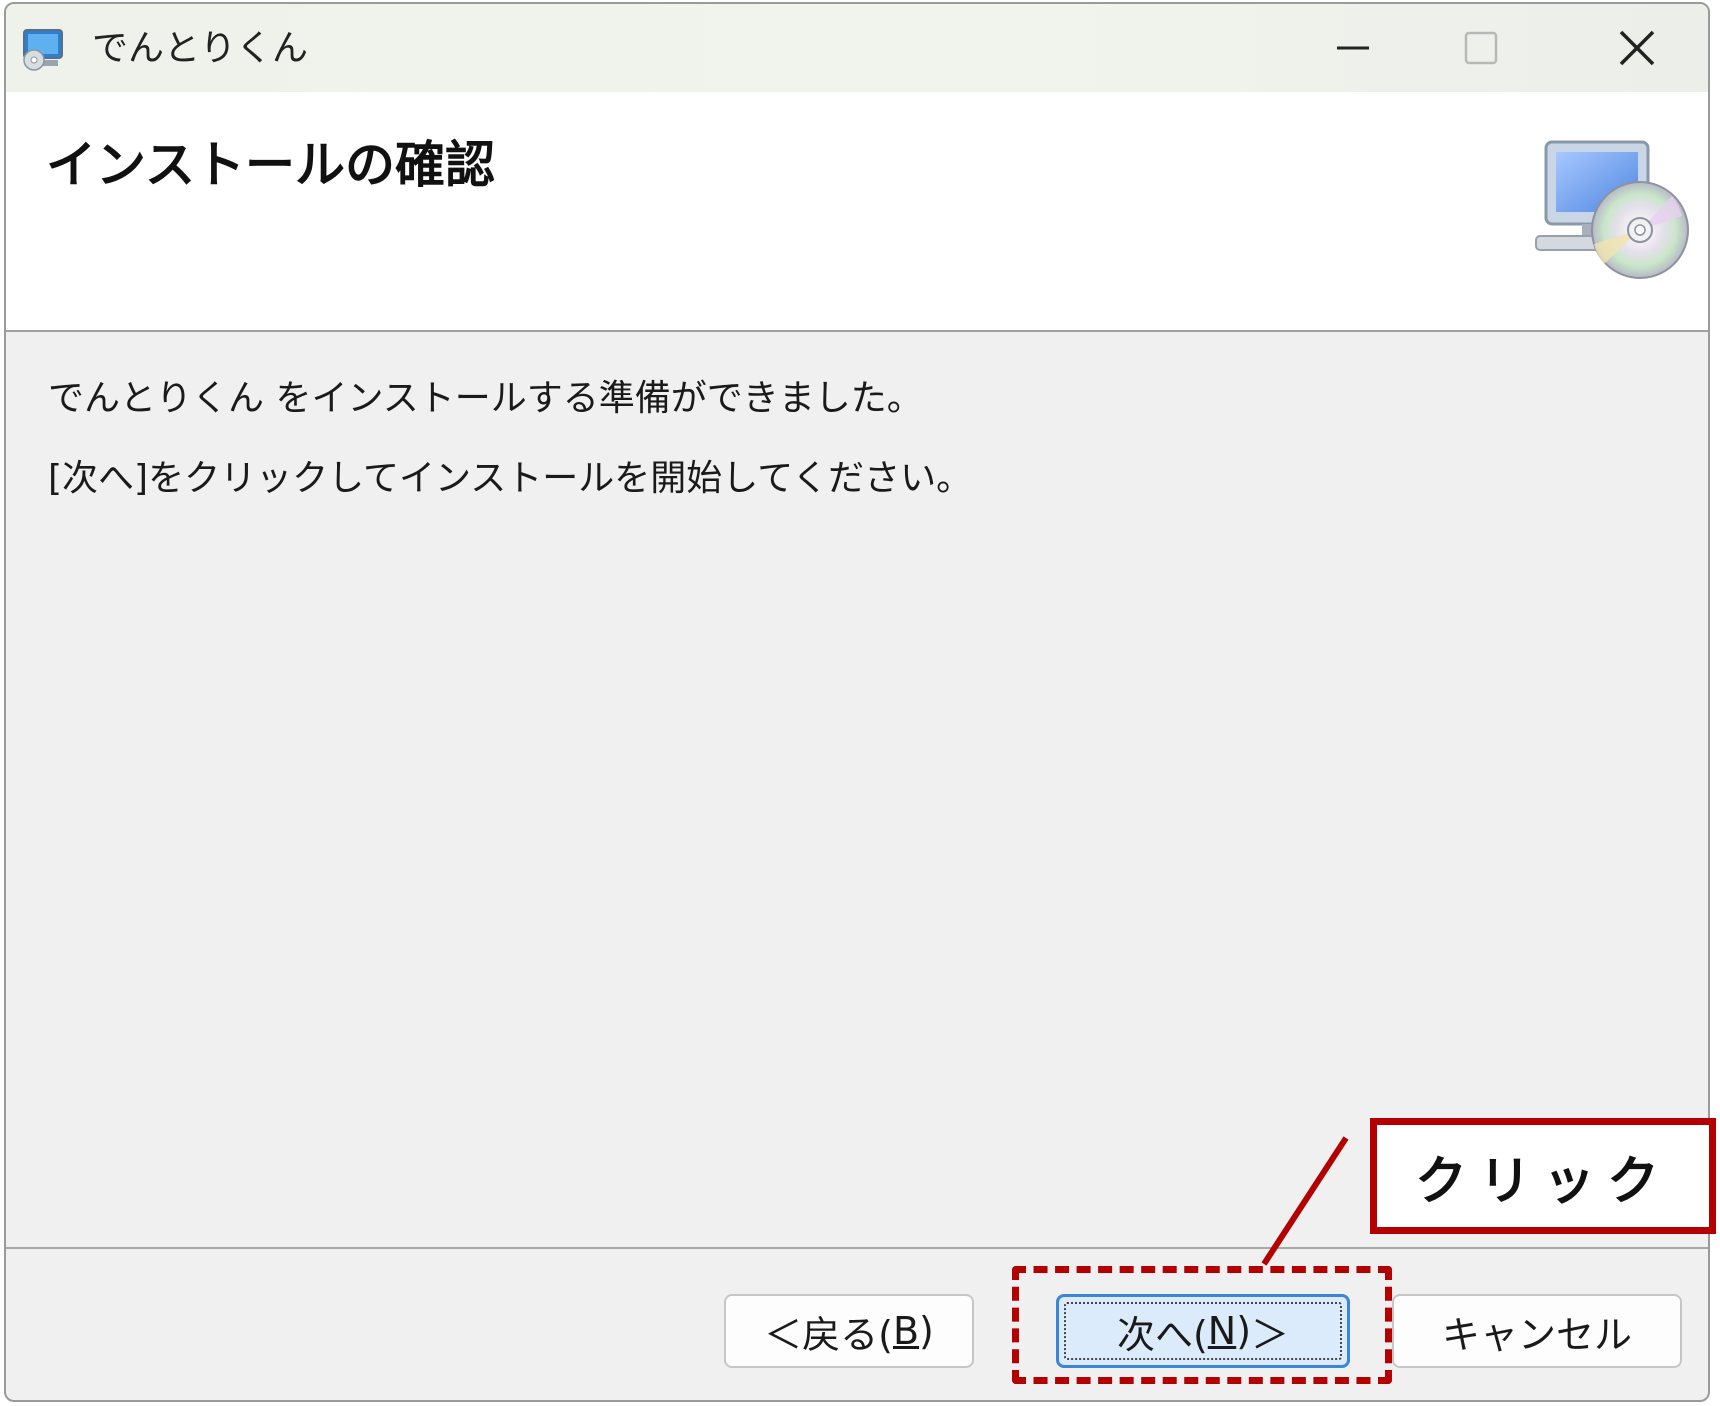  I want to click on computer-cd-icon, so click(1612, 209).